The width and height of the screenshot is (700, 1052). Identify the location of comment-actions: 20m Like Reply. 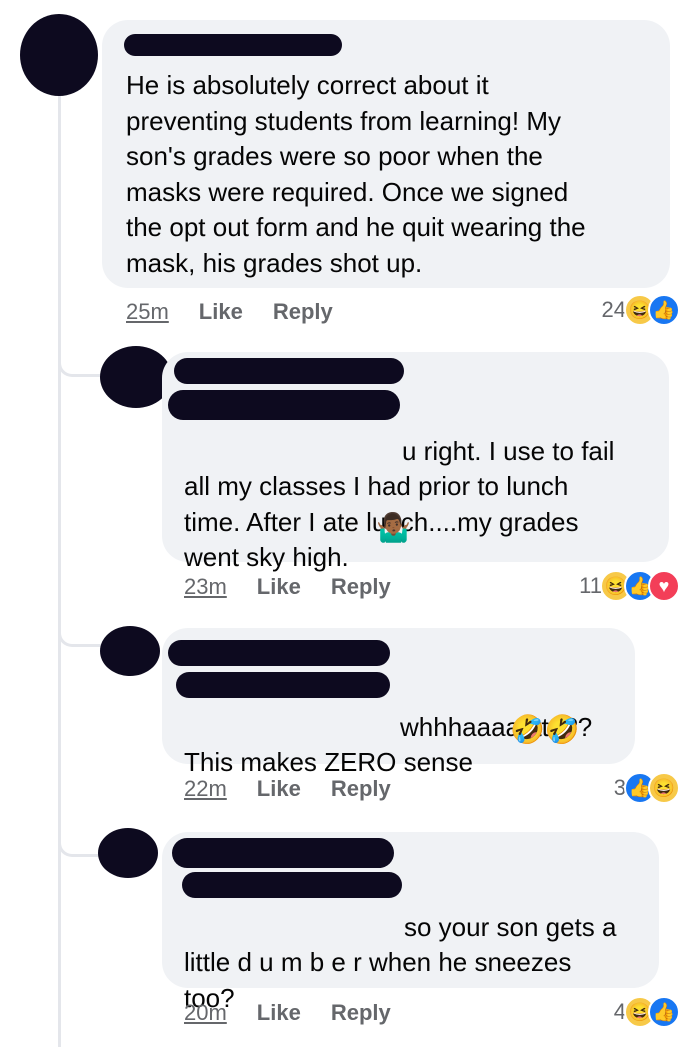
(287, 1013).